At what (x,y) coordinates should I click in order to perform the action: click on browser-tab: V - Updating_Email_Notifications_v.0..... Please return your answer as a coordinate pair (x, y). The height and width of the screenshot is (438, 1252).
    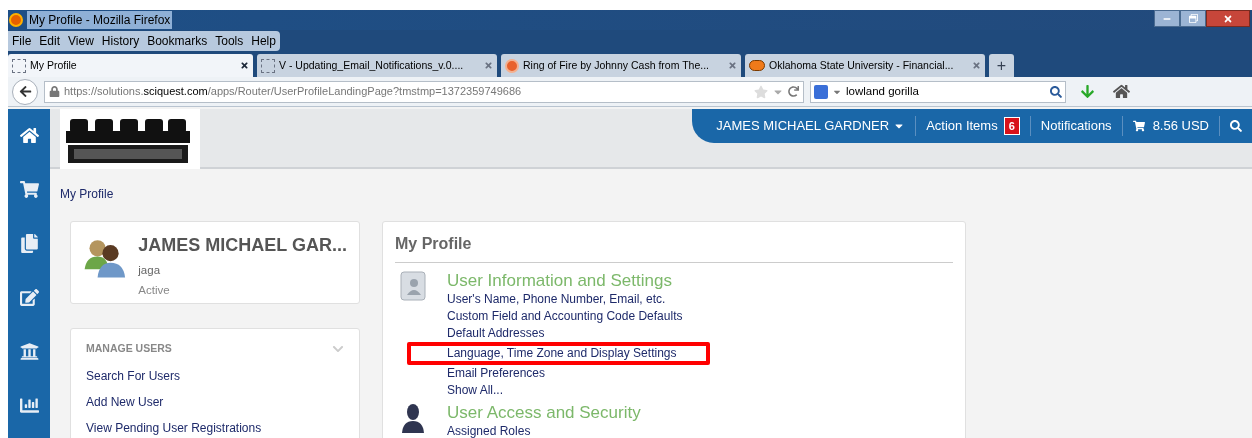
    Looking at the image, I should click on (377, 65).